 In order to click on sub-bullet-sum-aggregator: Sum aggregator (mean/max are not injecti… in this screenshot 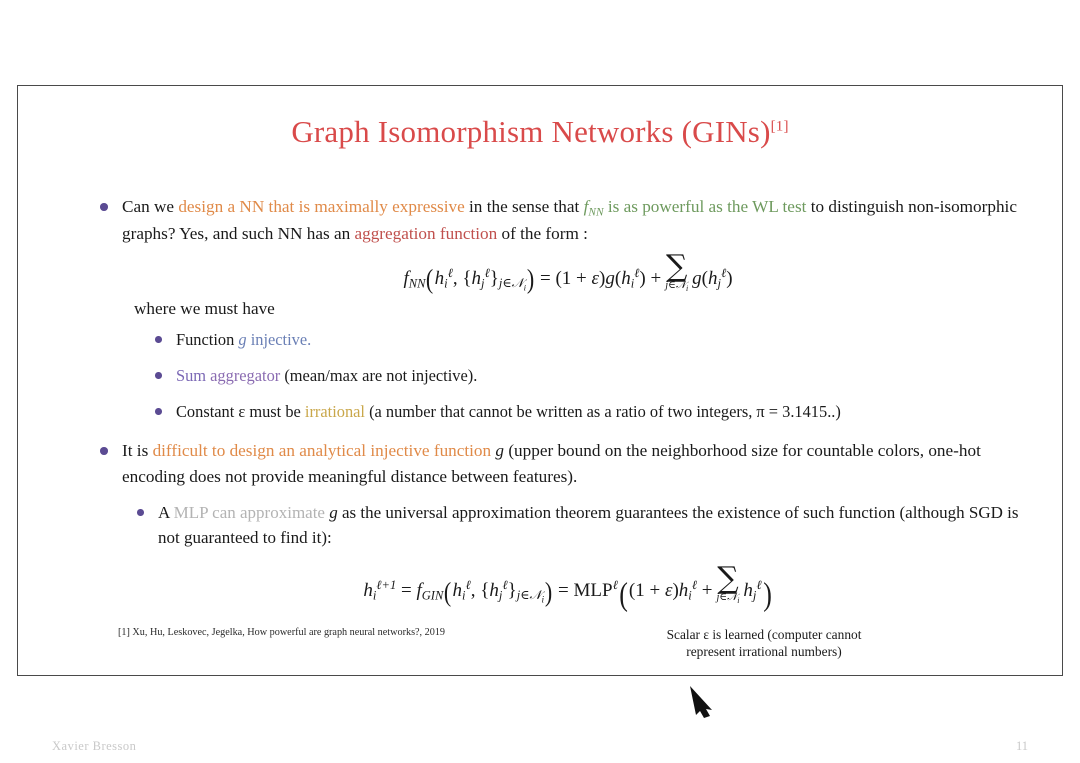, I will do `click(596, 376)`.